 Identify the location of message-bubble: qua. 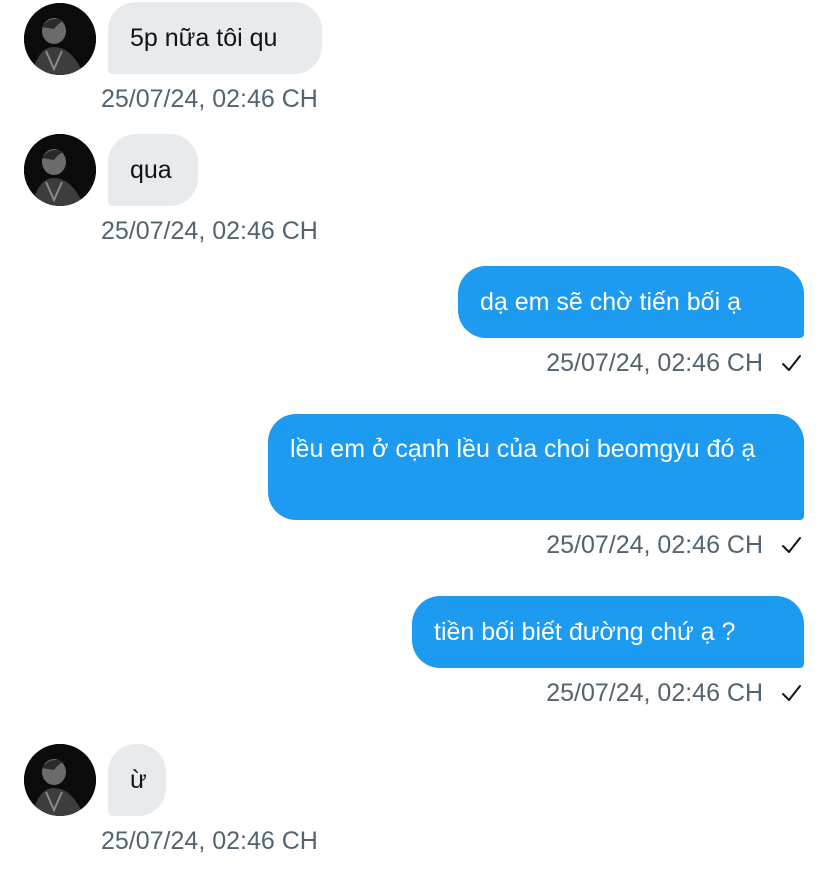
(153, 170).